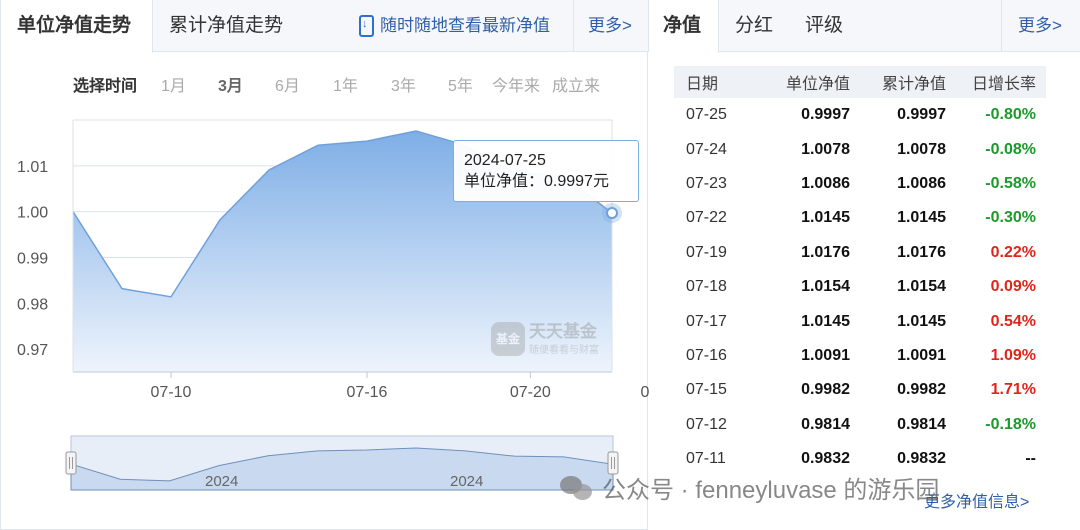 This screenshot has width=1080, height=530. I want to click on row-daily-change: 1.71%, so click(1013, 390).